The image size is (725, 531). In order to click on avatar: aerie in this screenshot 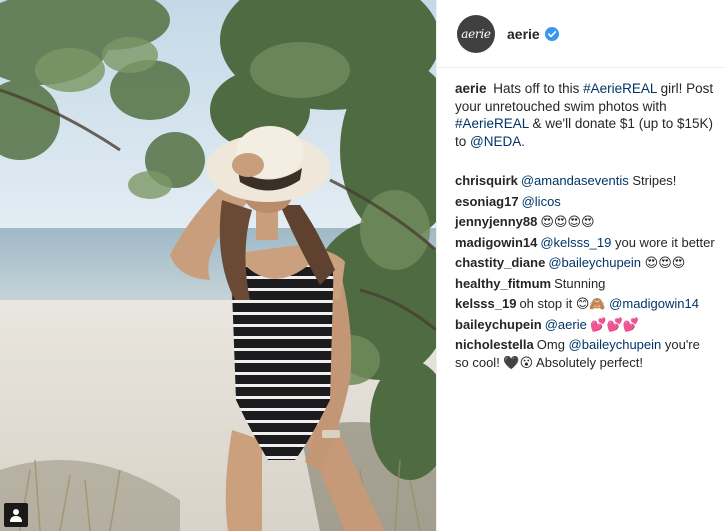, I will do `click(476, 33)`.